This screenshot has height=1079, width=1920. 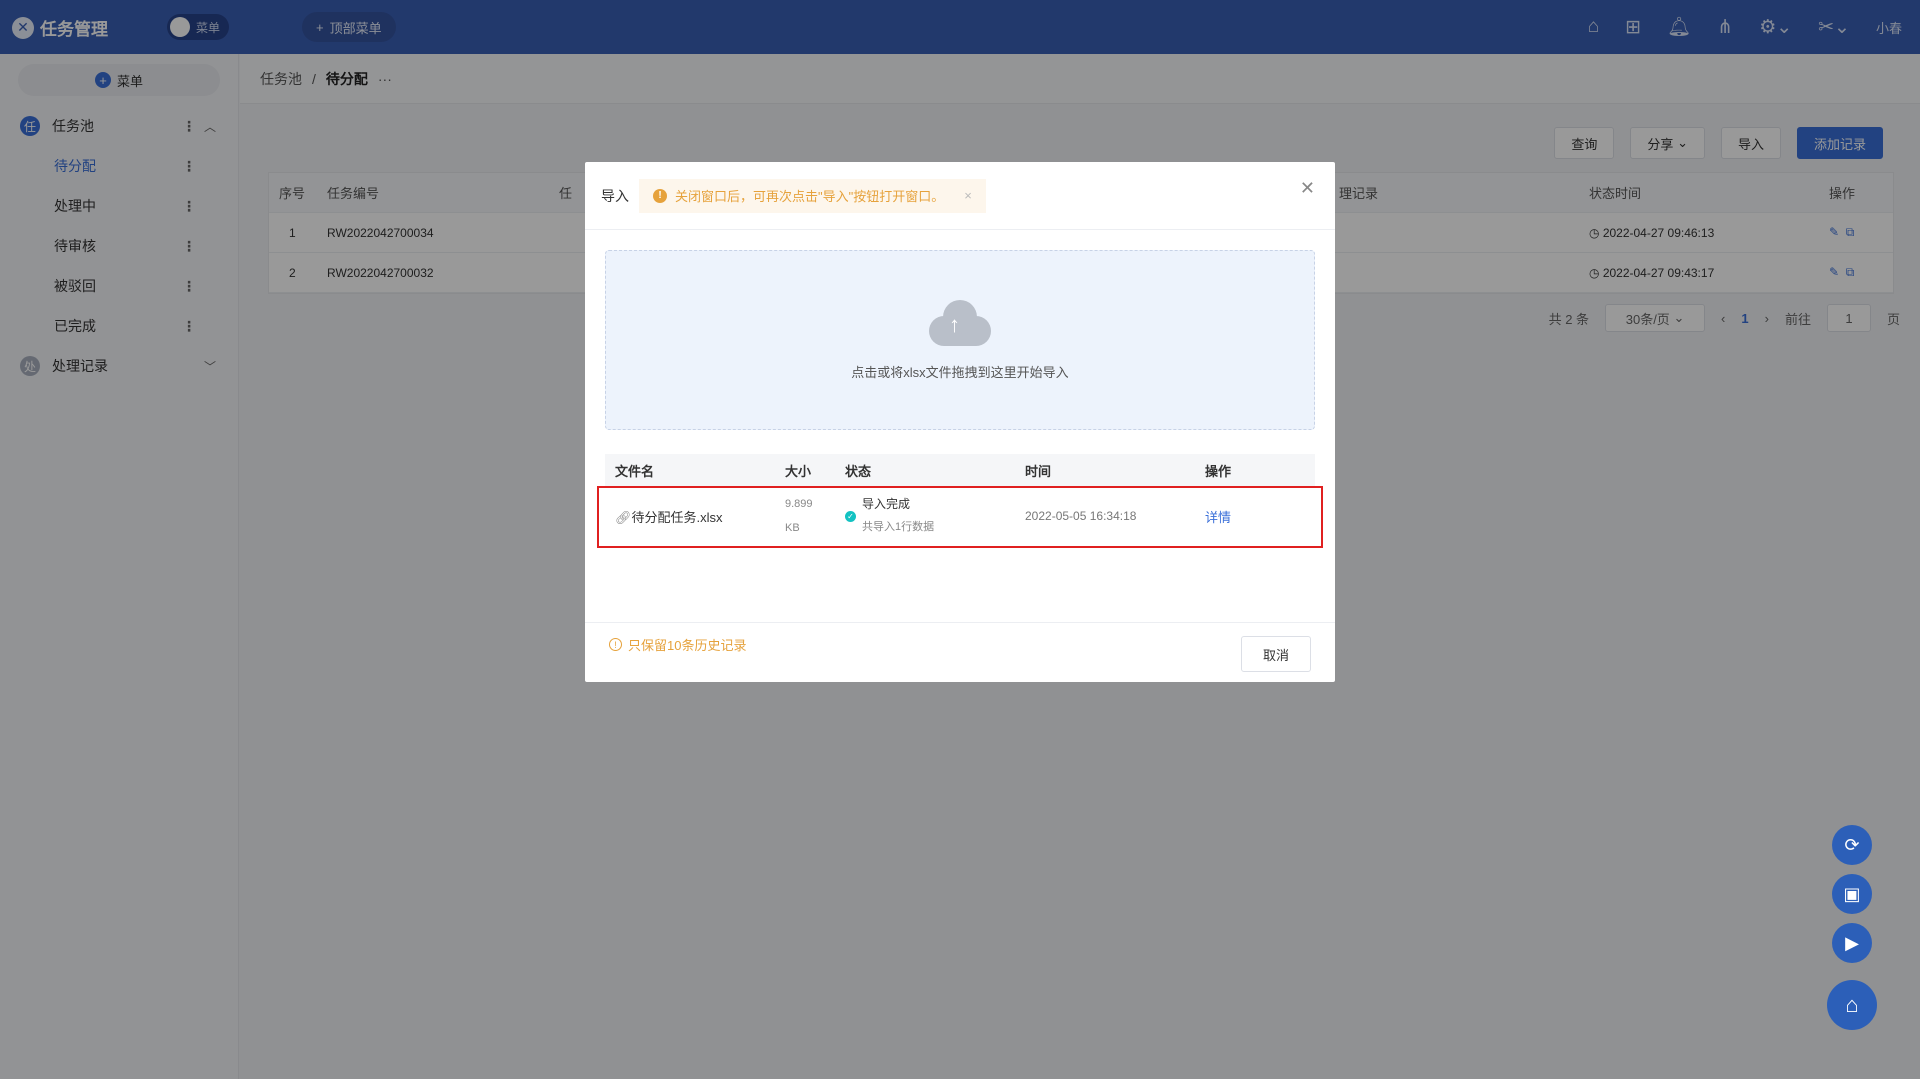 I want to click on upload-dropzone: ↑ 点击或将xlsx文件拖拽到这里开始导入, so click(x=960, y=340).